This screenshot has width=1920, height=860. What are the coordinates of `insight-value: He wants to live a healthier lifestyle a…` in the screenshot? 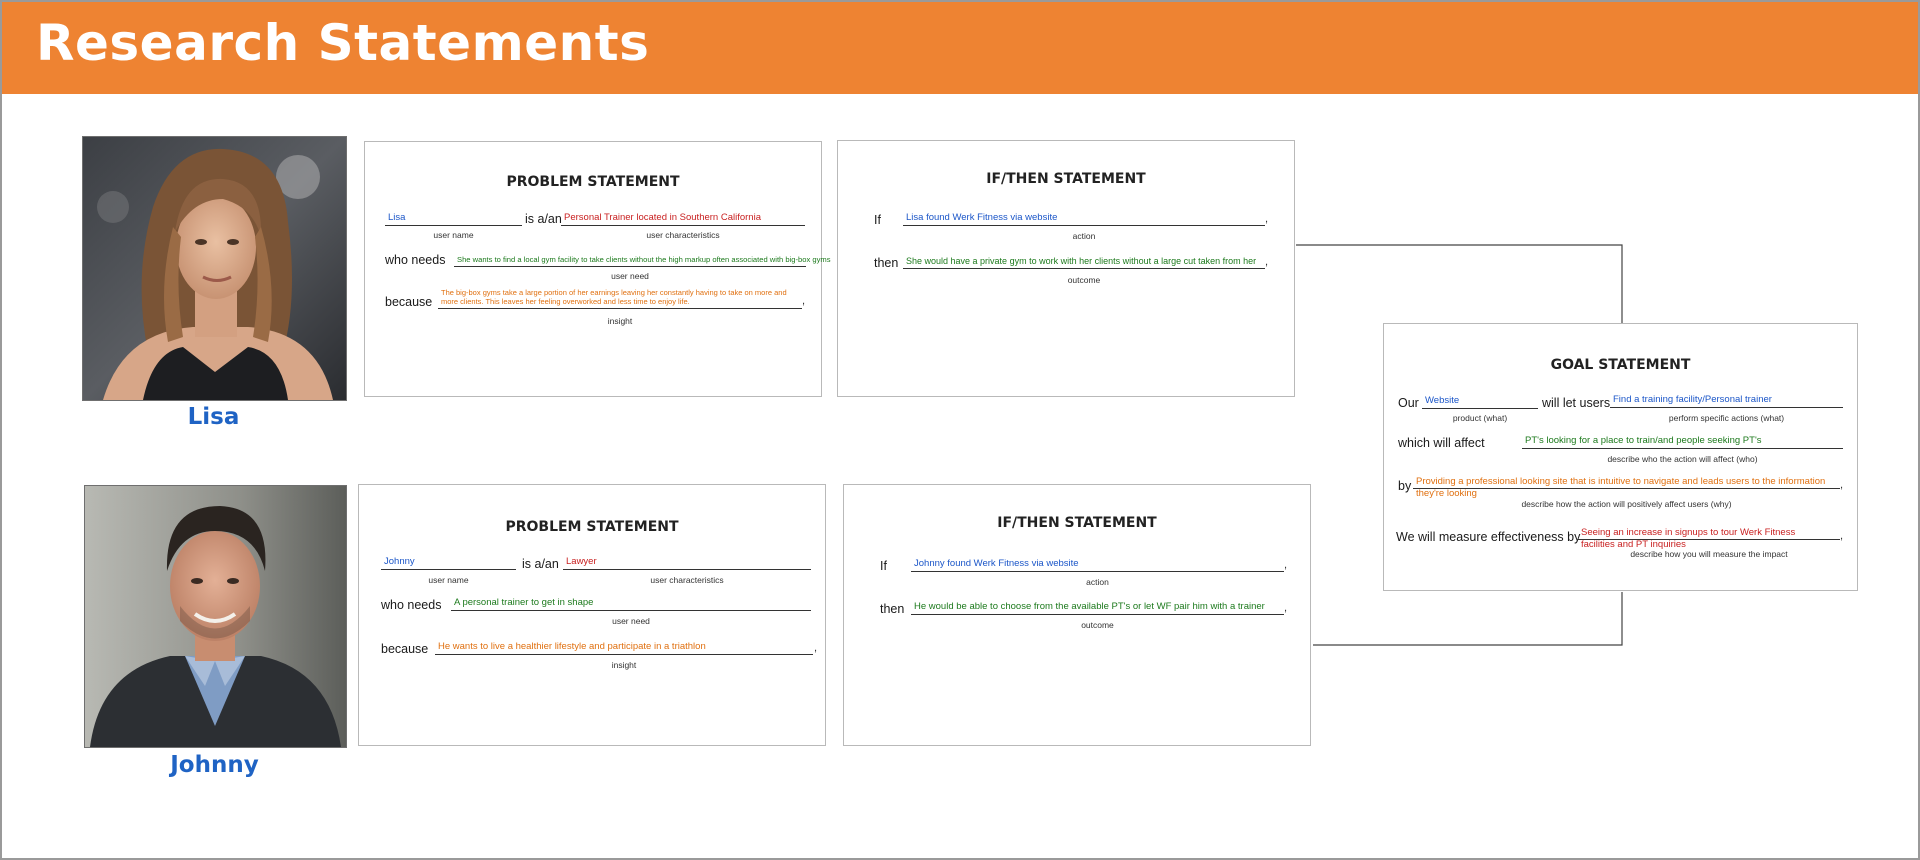 It's located at (572, 646).